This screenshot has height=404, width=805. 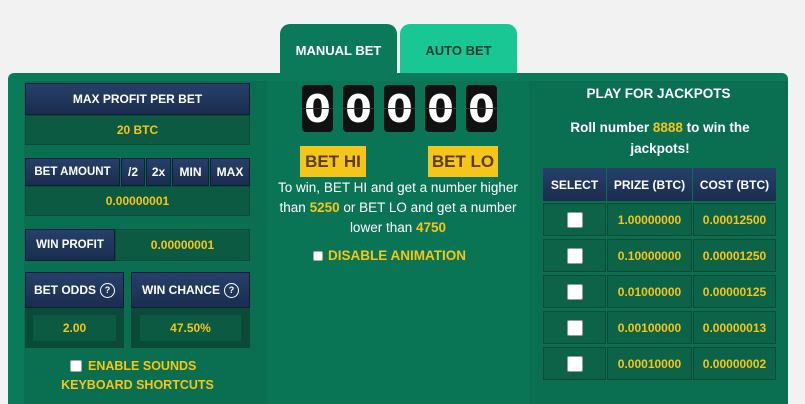 I want to click on prize-cell: 1.00000000, so click(x=649, y=219).